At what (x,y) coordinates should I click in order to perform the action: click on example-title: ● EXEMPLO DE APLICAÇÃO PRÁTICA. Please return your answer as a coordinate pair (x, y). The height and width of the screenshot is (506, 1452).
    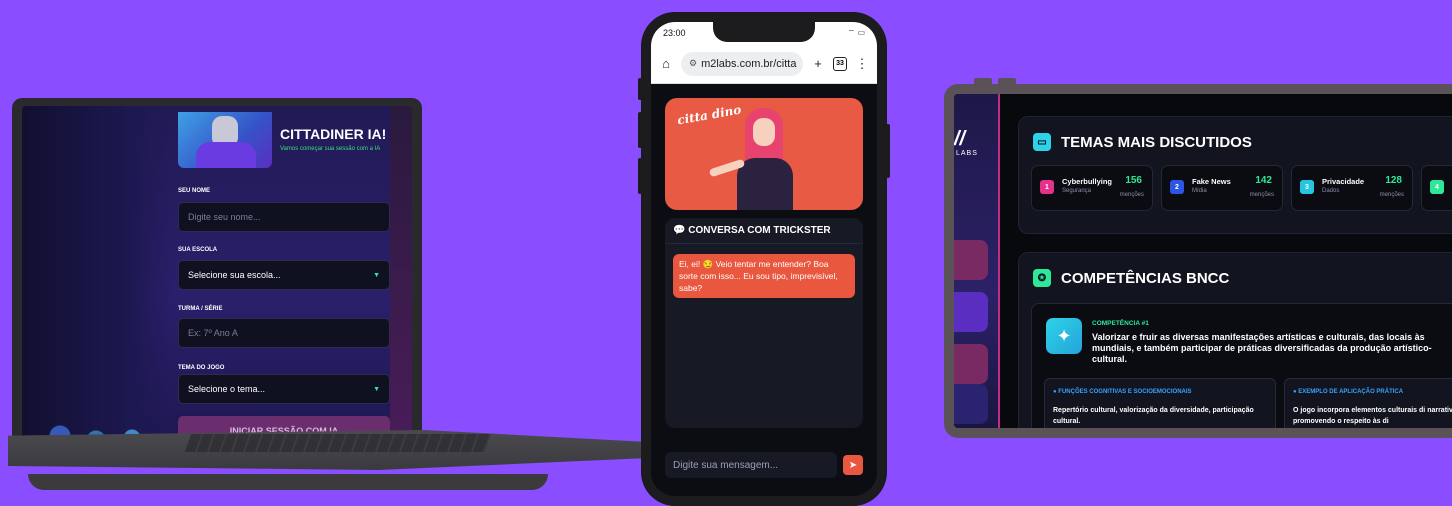
    Looking at the image, I should click on (1348, 392).